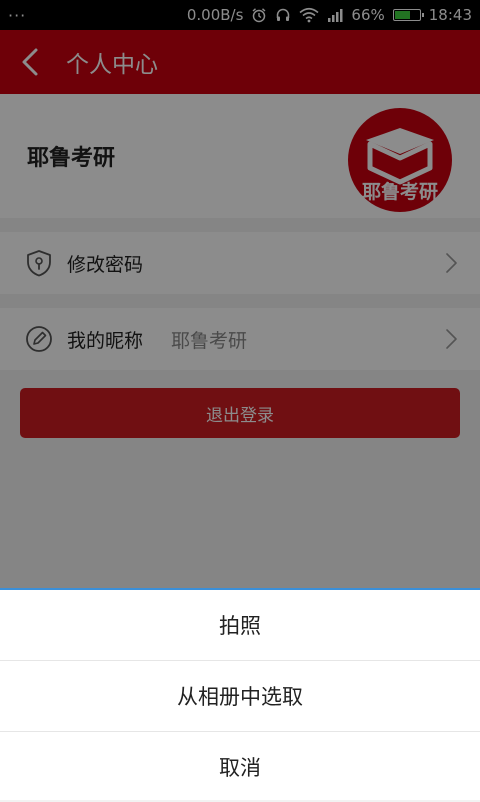 This screenshot has width=480, height=802. What do you see at coordinates (240, 625) in the screenshot?
I see `take-photo-option: 拍照` at bounding box center [240, 625].